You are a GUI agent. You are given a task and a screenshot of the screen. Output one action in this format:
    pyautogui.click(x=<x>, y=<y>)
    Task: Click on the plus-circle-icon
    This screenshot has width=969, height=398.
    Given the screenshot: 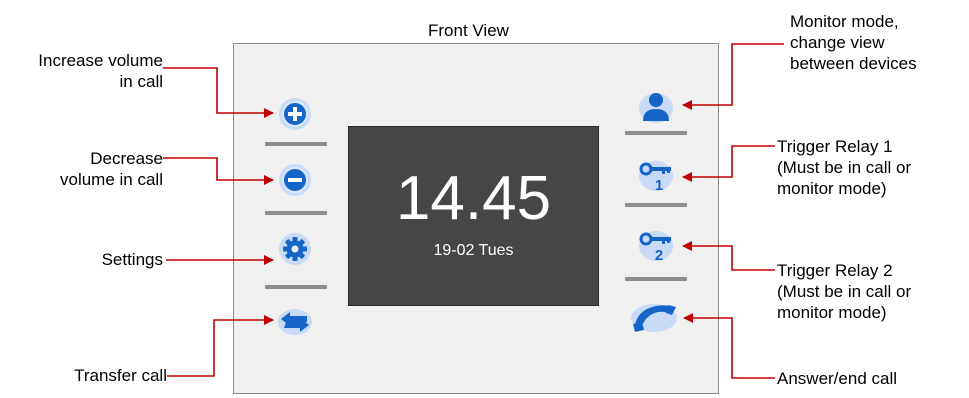 What is the action you would take?
    pyautogui.click(x=295, y=114)
    